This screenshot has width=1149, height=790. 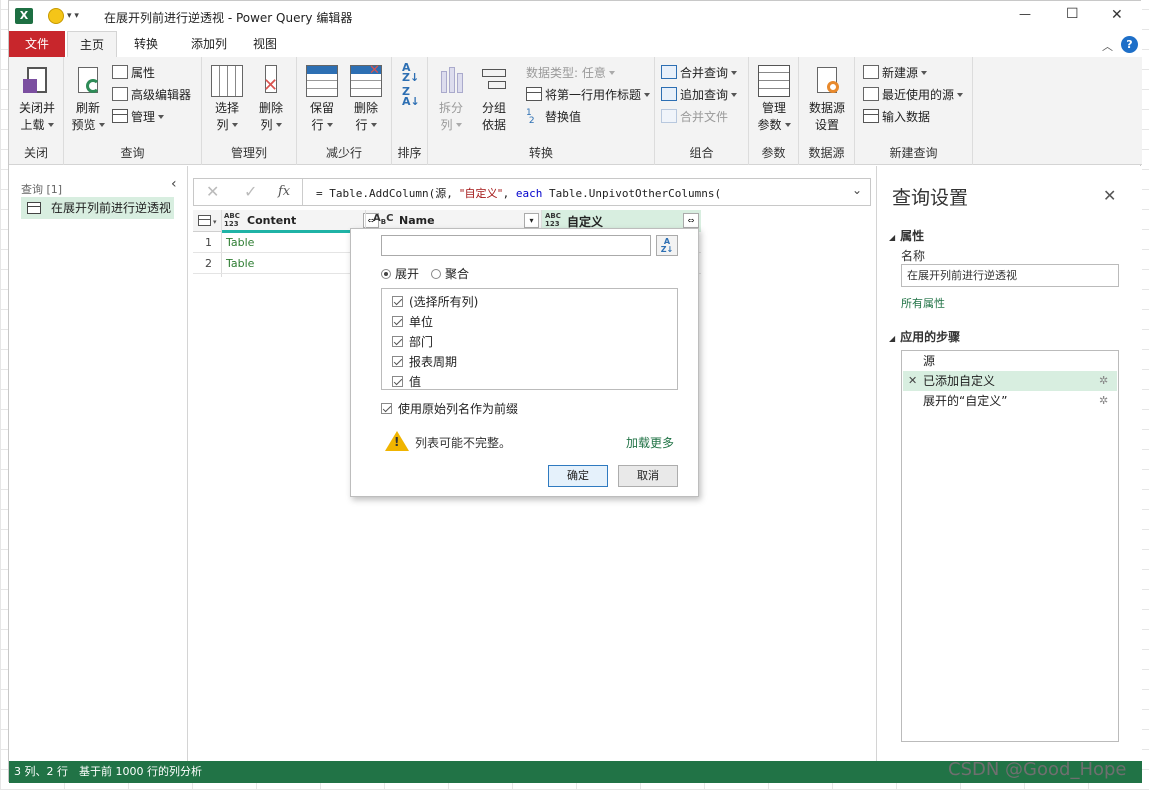 What do you see at coordinates (406, 381) in the screenshot?
I see `checkbox-value: 值` at bounding box center [406, 381].